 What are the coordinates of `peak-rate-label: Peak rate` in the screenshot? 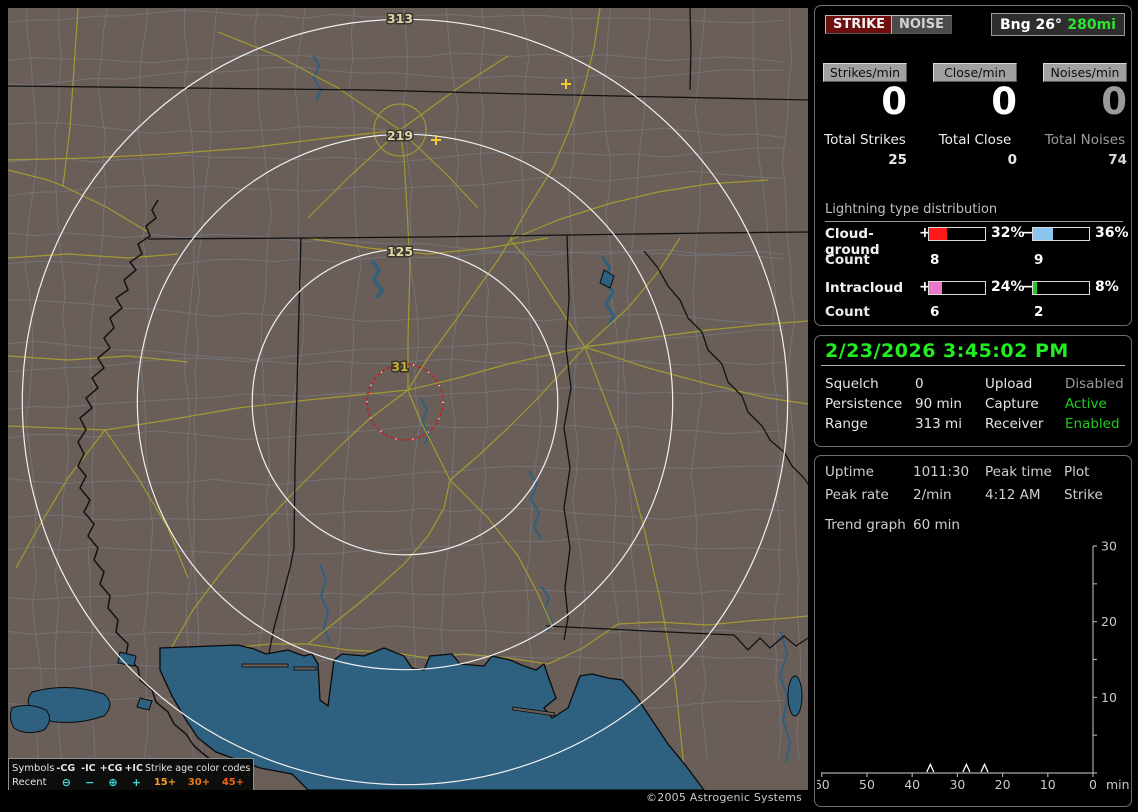 It's located at (857, 495).